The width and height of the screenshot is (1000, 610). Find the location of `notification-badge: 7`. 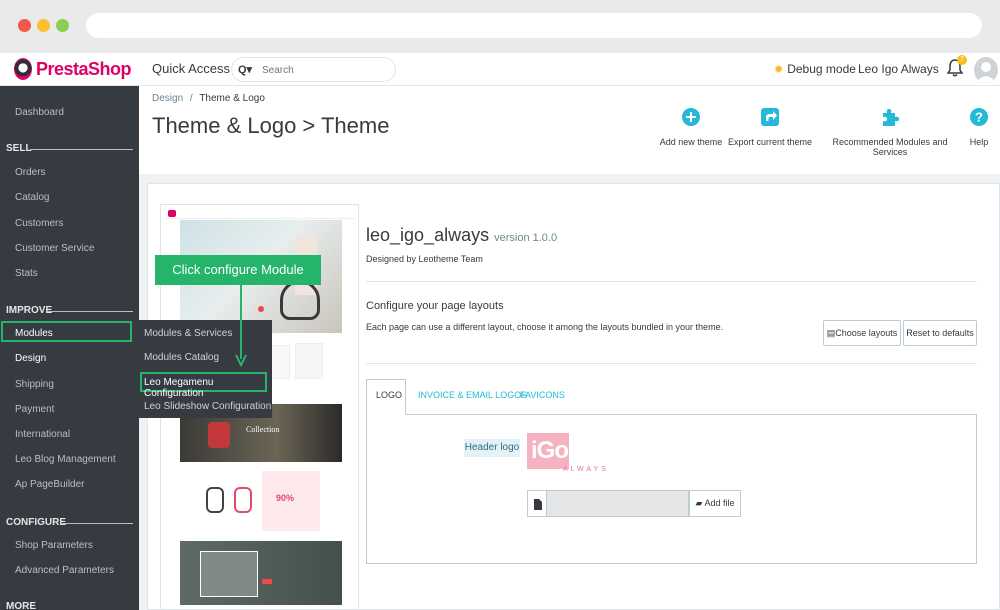

notification-badge: 7 is located at coordinates (962, 60).